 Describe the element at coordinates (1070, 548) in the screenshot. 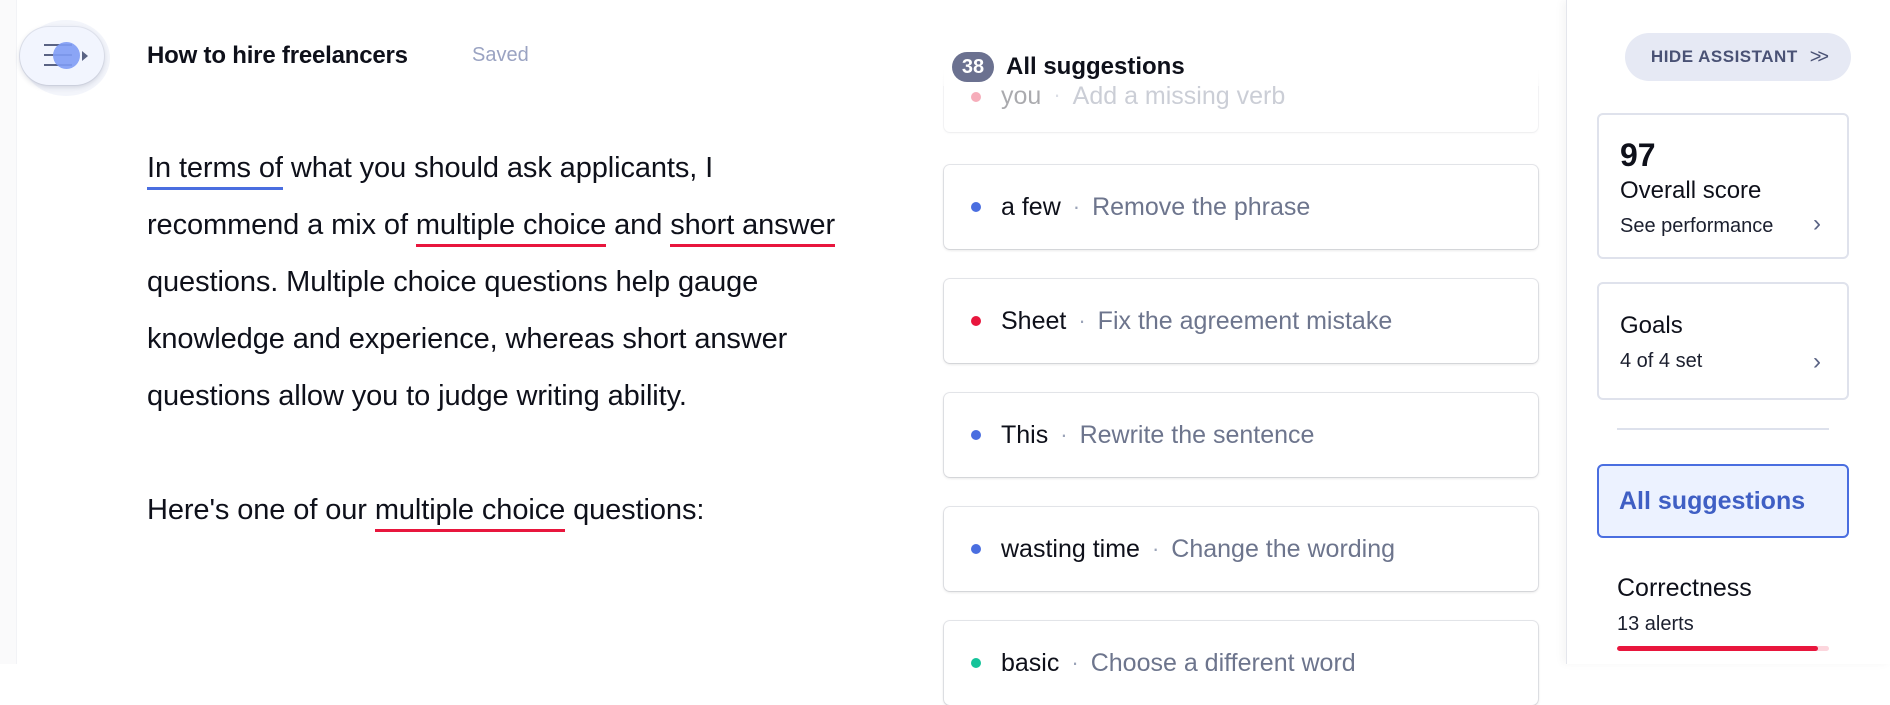

I see `suggestion-word: wasting time` at that location.